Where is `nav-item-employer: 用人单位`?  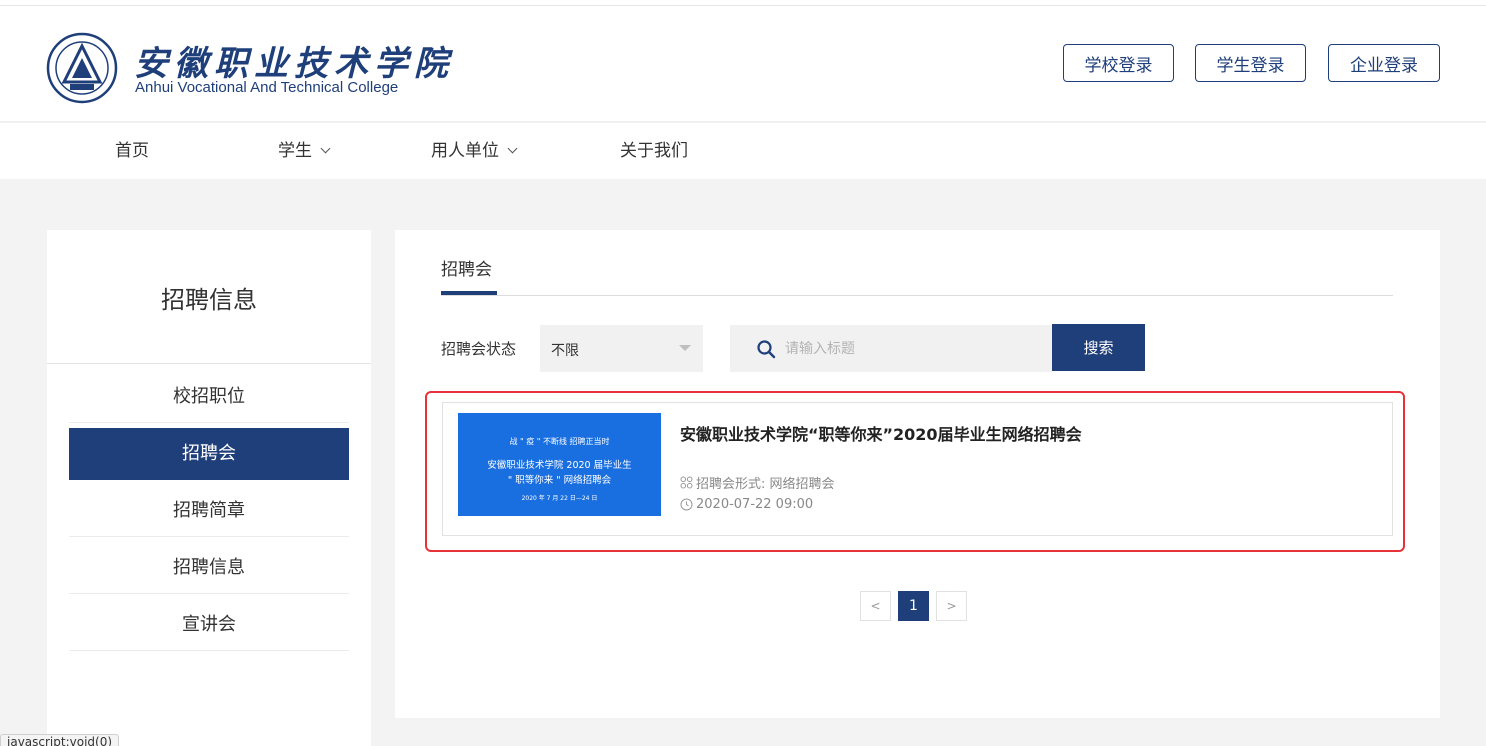
nav-item-employer: 用人单位 is located at coordinates (474, 151).